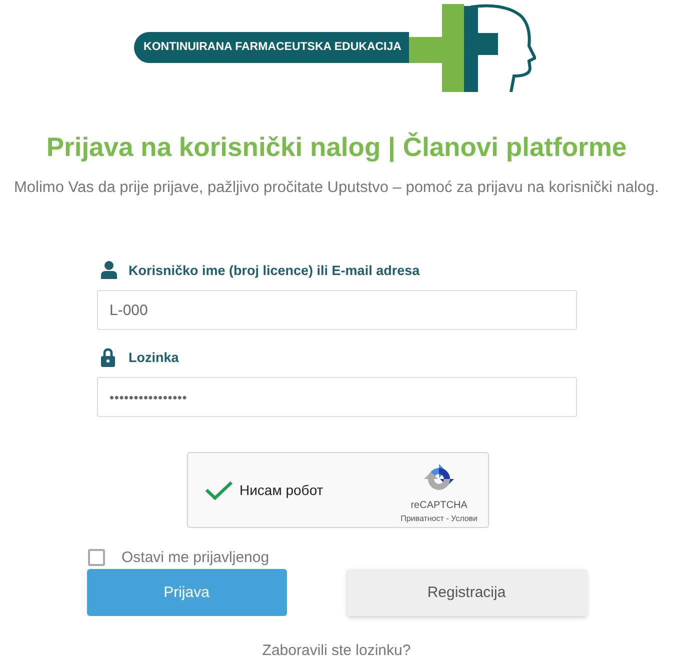 The height and width of the screenshot is (663, 673). What do you see at coordinates (218, 490) in the screenshot?
I see `check-icon` at bounding box center [218, 490].